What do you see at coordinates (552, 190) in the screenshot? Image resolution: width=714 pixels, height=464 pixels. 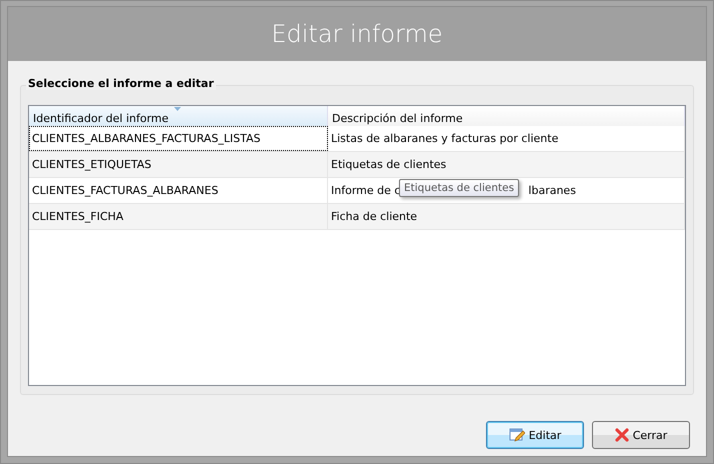 I see `cell-text: lbaranes` at bounding box center [552, 190].